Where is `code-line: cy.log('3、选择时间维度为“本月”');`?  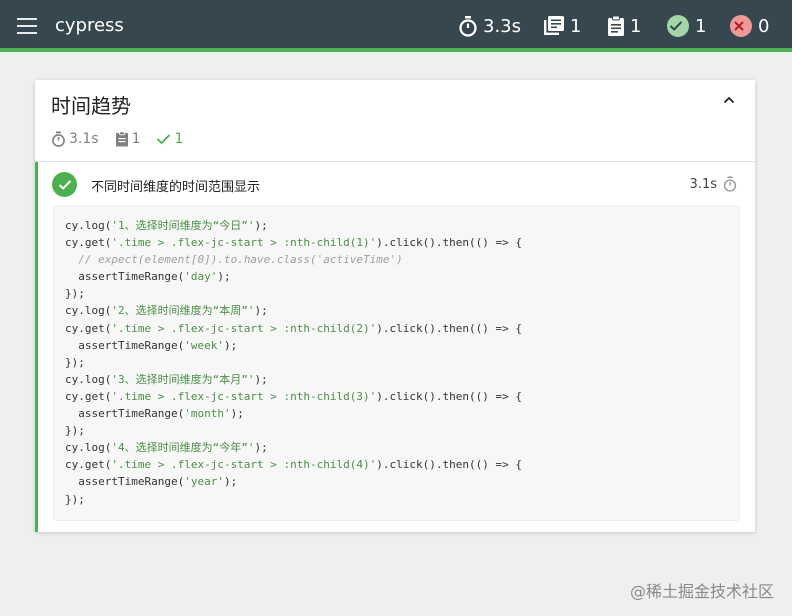
code-line: cy.log('3、选择时间维度为“本月”'); is located at coordinates (396, 379).